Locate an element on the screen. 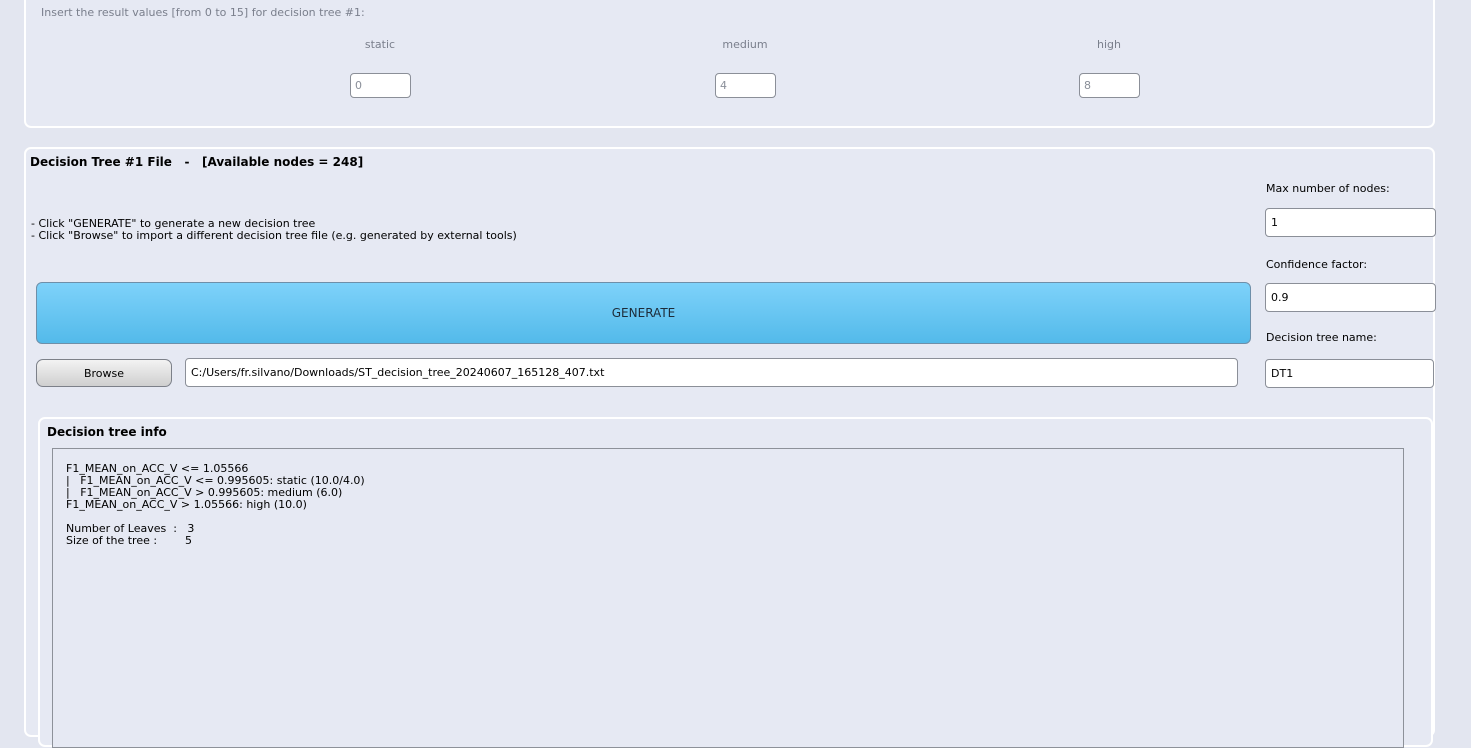  tree-name-input is located at coordinates (1349, 373).